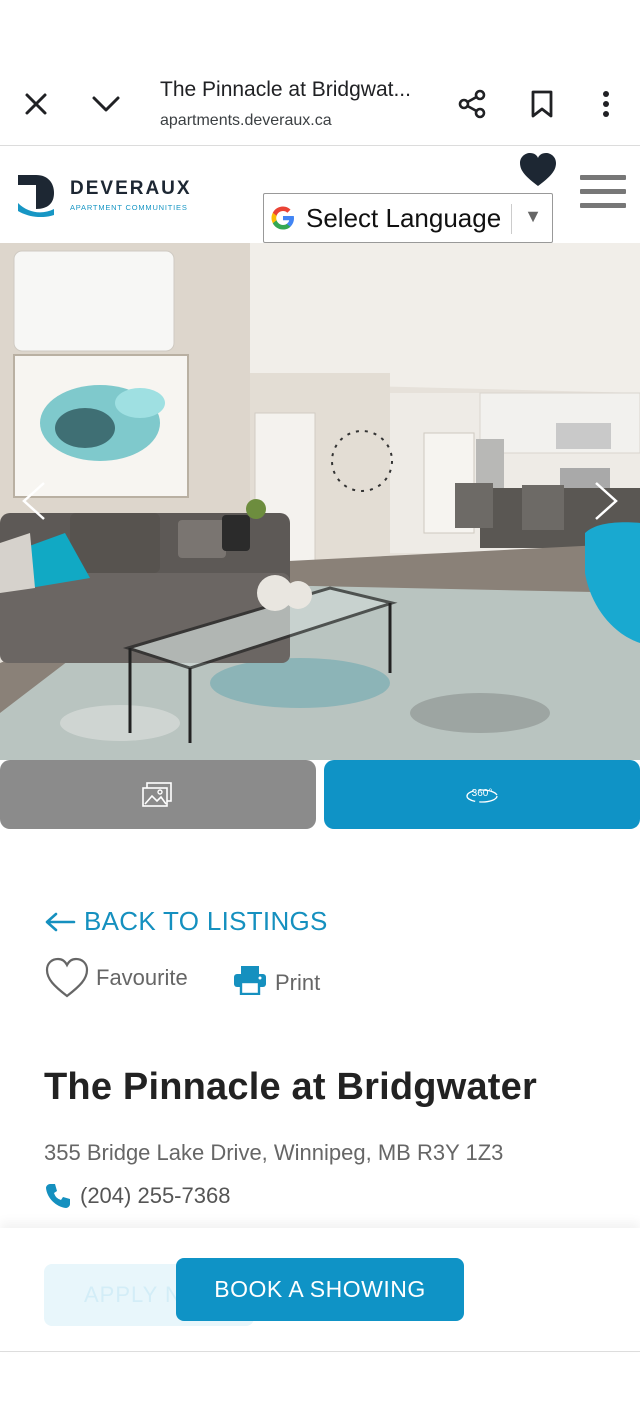 Image resolution: width=640 pixels, height=1422 pixels. I want to click on phone-icon, so click(58, 1196).